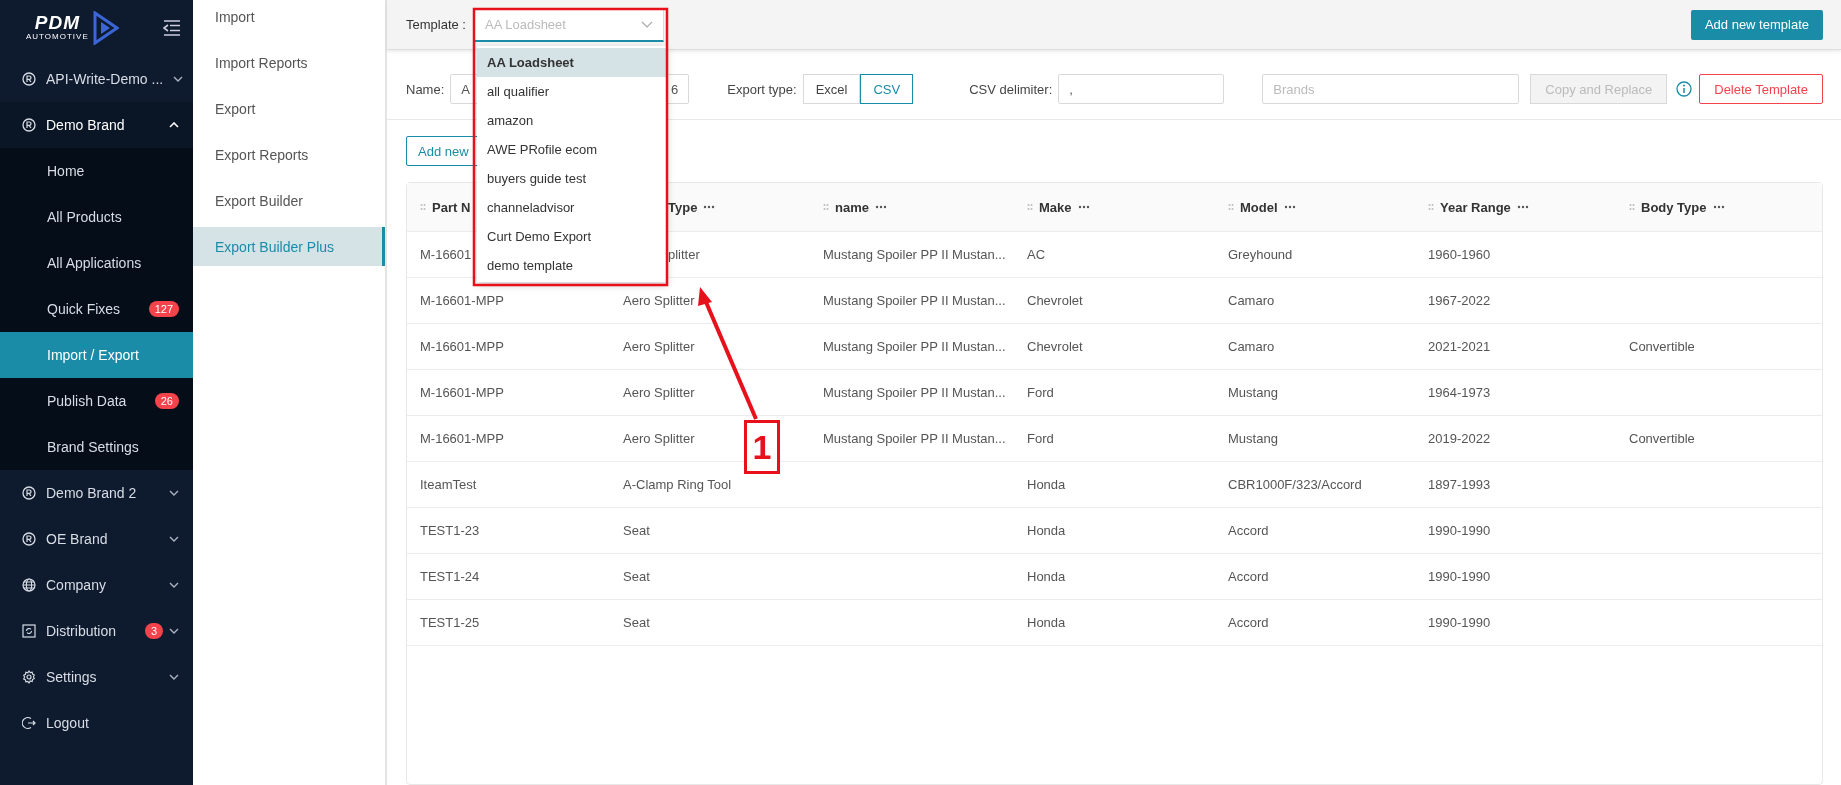 The width and height of the screenshot is (1841, 785). What do you see at coordinates (29, 631) in the screenshot?
I see `sync-icon` at bounding box center [29, 631].